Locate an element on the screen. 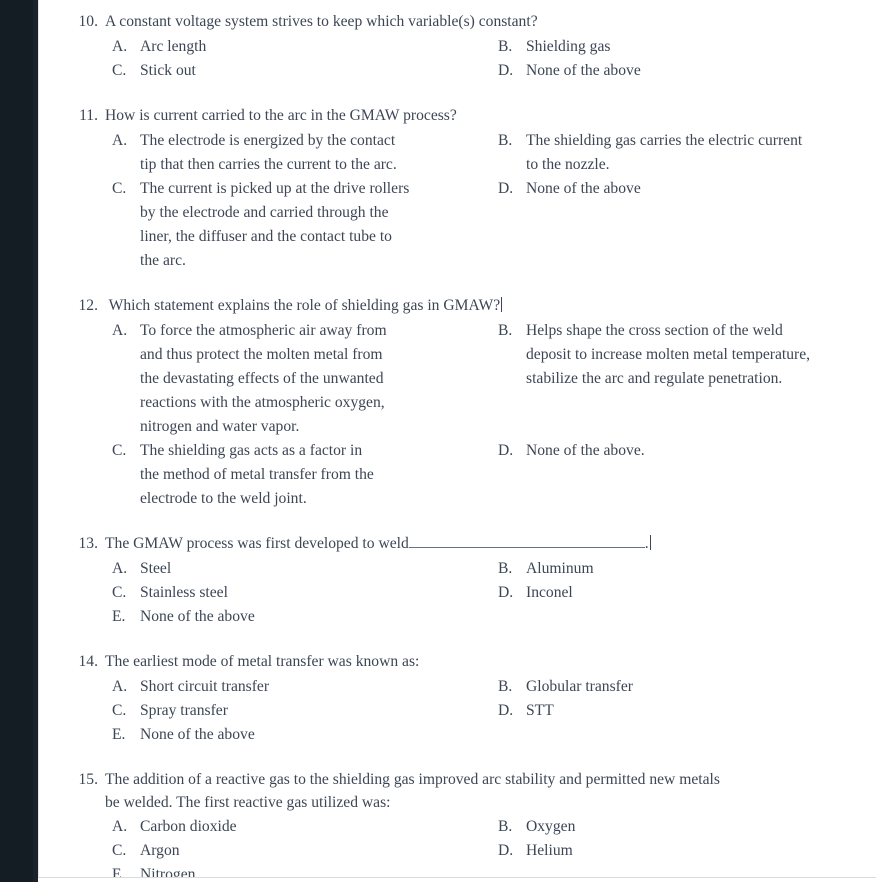  answer-option-a: A. Arc length is located at coordinates (307, 47).